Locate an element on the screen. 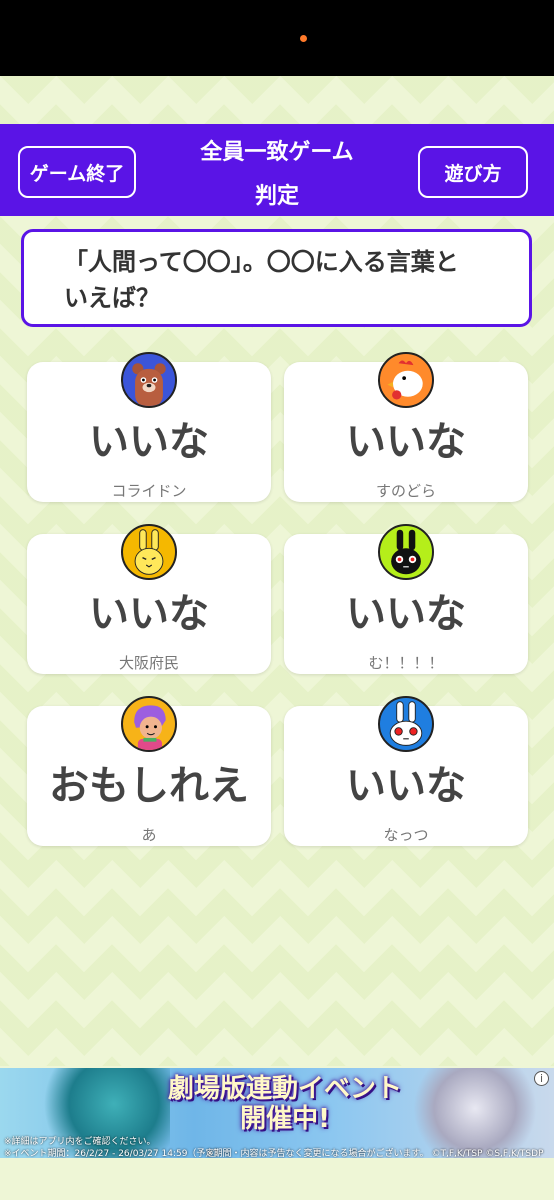 This screenshot has width=554, height=1200. answer-card: いいな 大阪府民 is located at coordinates (149, 599).